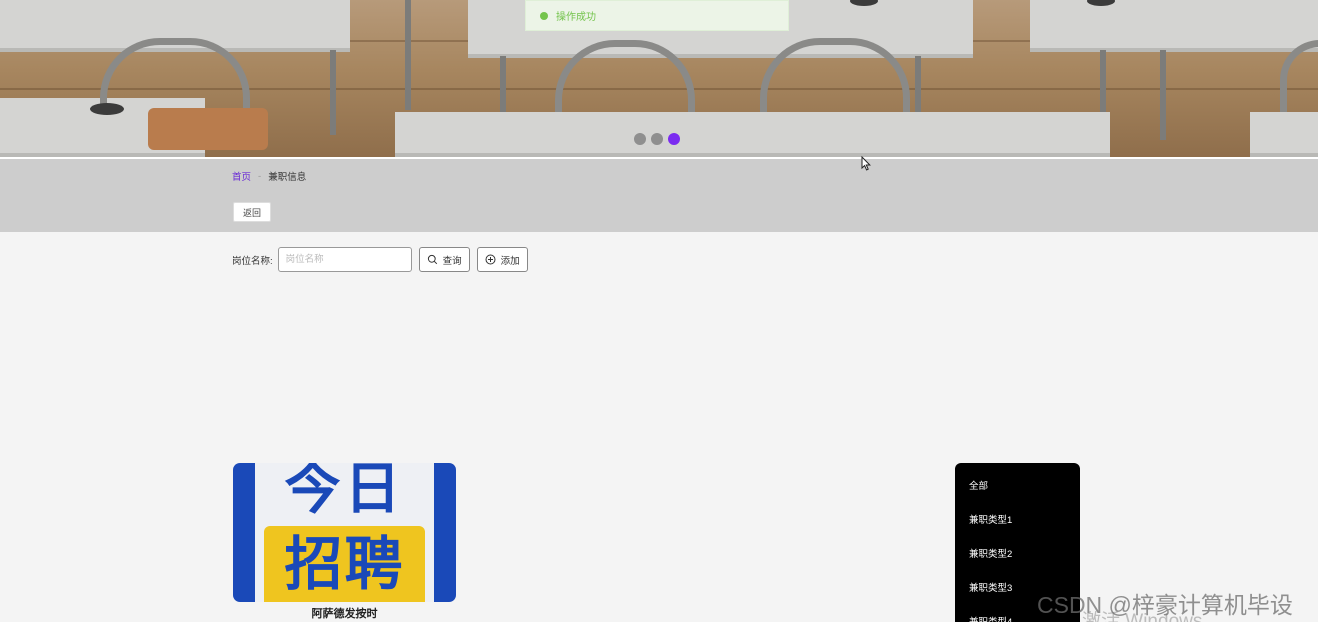 The height and width of the screenshot is (622, 1318). I want to click on category-item-type4: 兼职类型4, so click(990, 618).